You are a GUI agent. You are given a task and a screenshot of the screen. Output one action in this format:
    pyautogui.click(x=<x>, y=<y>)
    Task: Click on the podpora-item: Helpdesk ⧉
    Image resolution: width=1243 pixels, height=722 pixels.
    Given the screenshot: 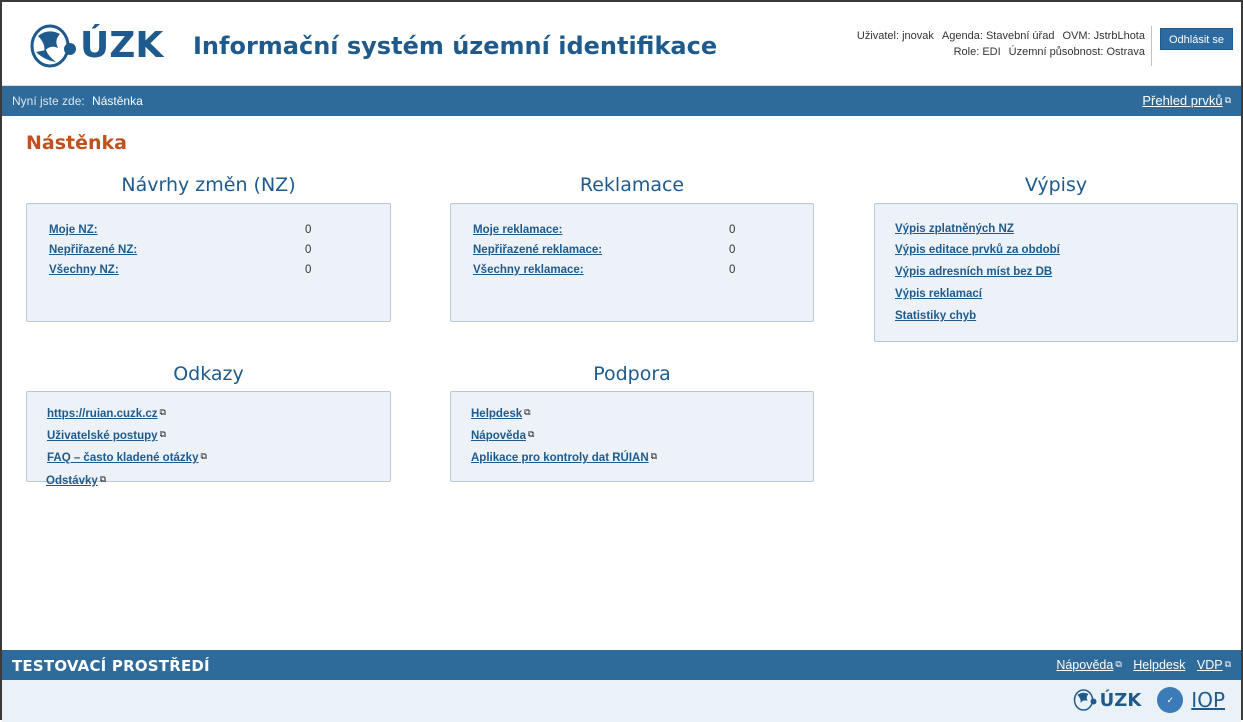 What is the action you would take?
    pyautogui.click(x=501, y=413)
    